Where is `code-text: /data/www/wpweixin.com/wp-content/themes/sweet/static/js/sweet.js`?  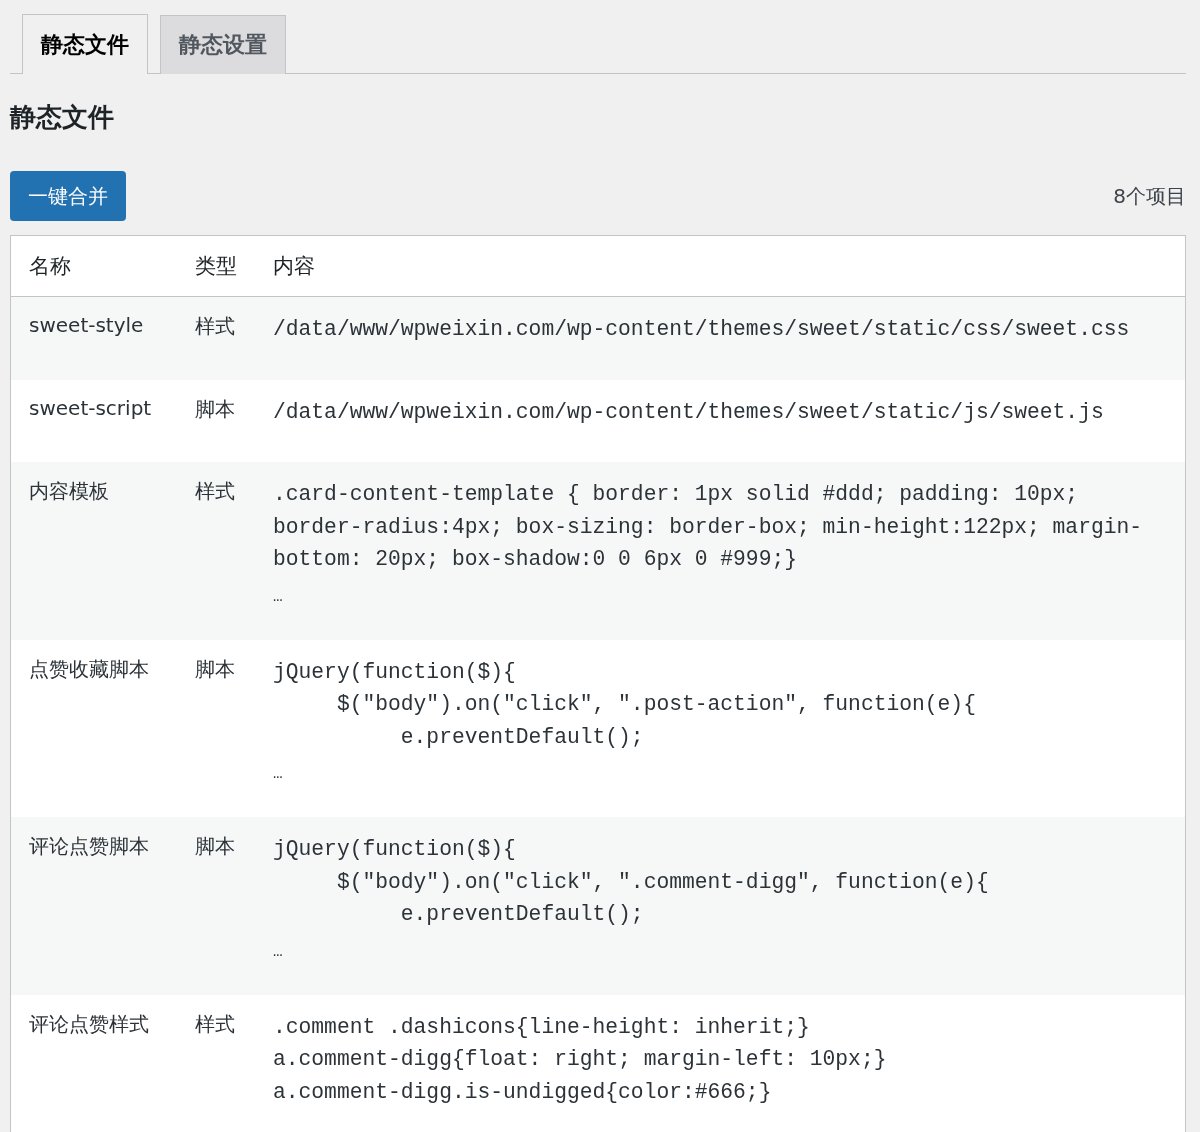
code-text: /data/www/wpweixin.com/wp-content/themes/sweet/static/js/sweet.js is located at coordinates (689, 412).